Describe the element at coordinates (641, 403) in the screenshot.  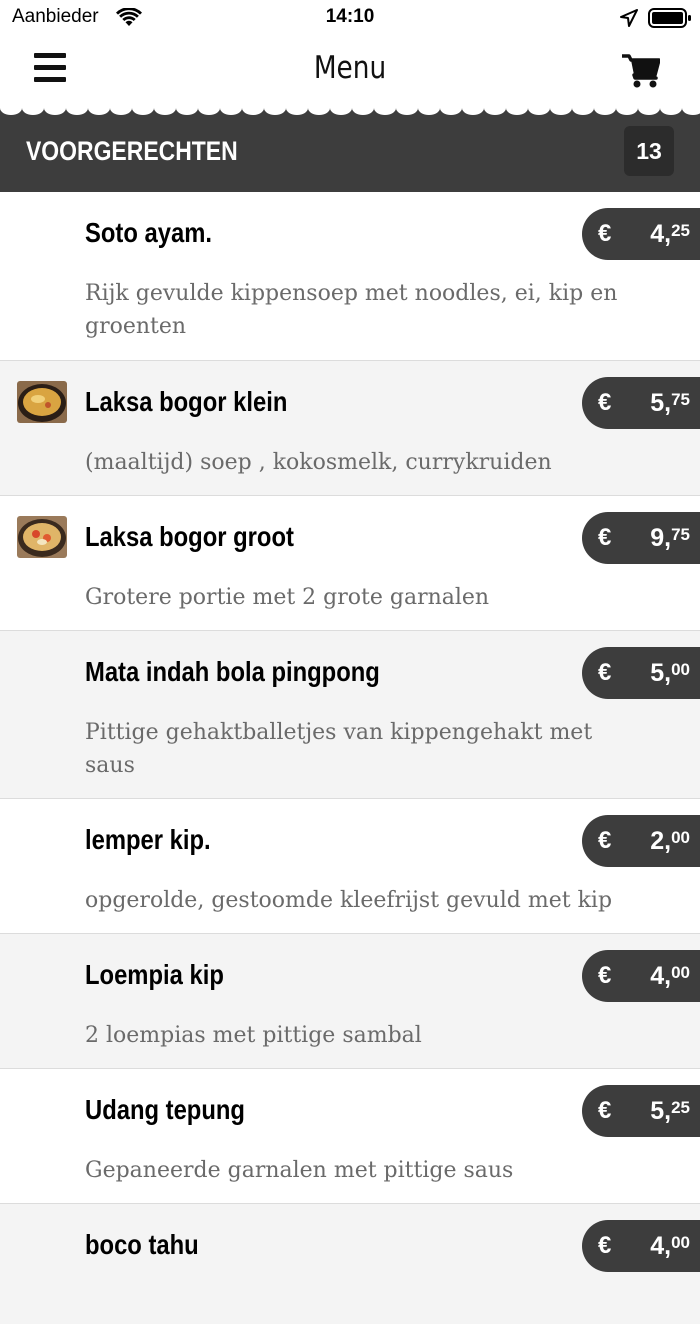
I see `price-tag: € 5,75` at that location.